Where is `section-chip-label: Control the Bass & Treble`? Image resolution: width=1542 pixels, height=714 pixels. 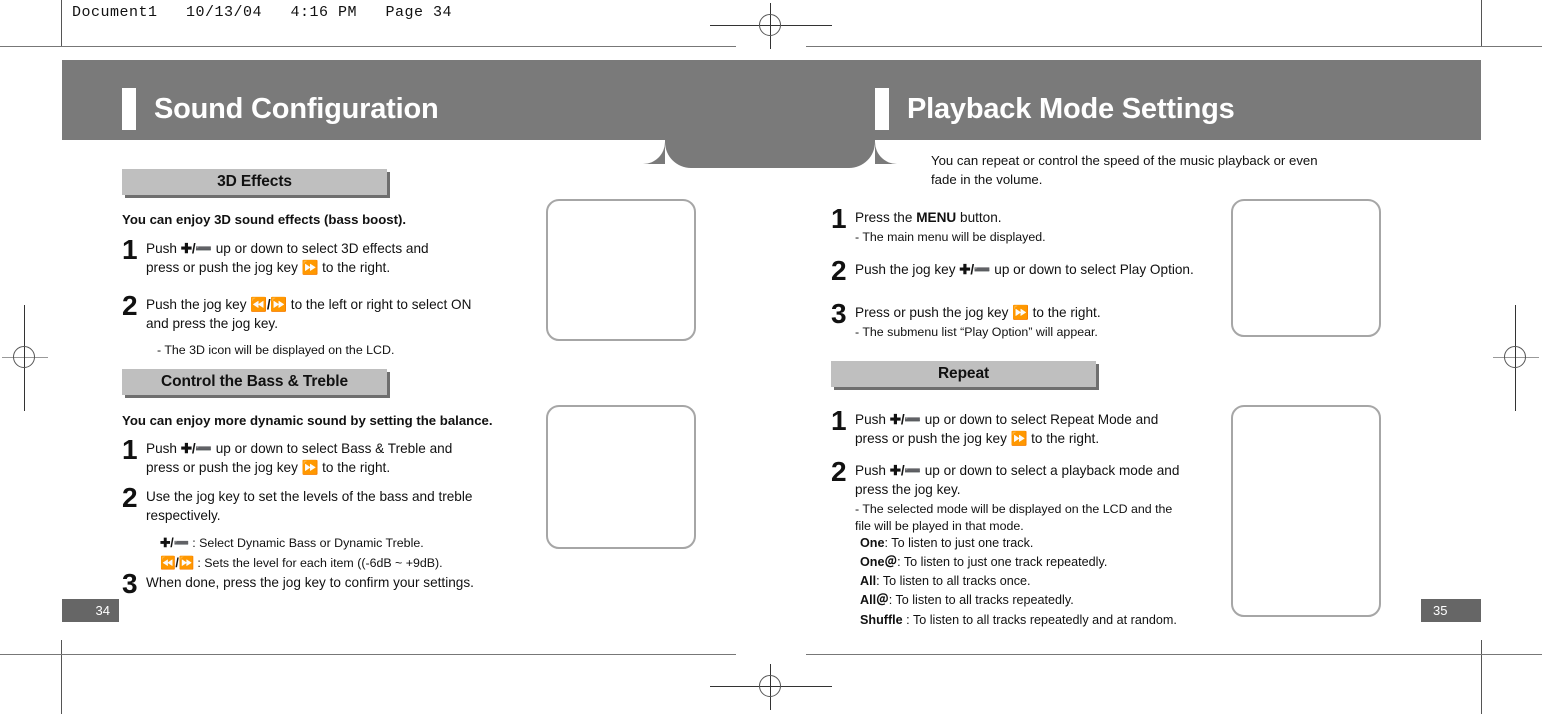
section-chip-label: Control the Bass & Treble is located at coordinates (254, 381).